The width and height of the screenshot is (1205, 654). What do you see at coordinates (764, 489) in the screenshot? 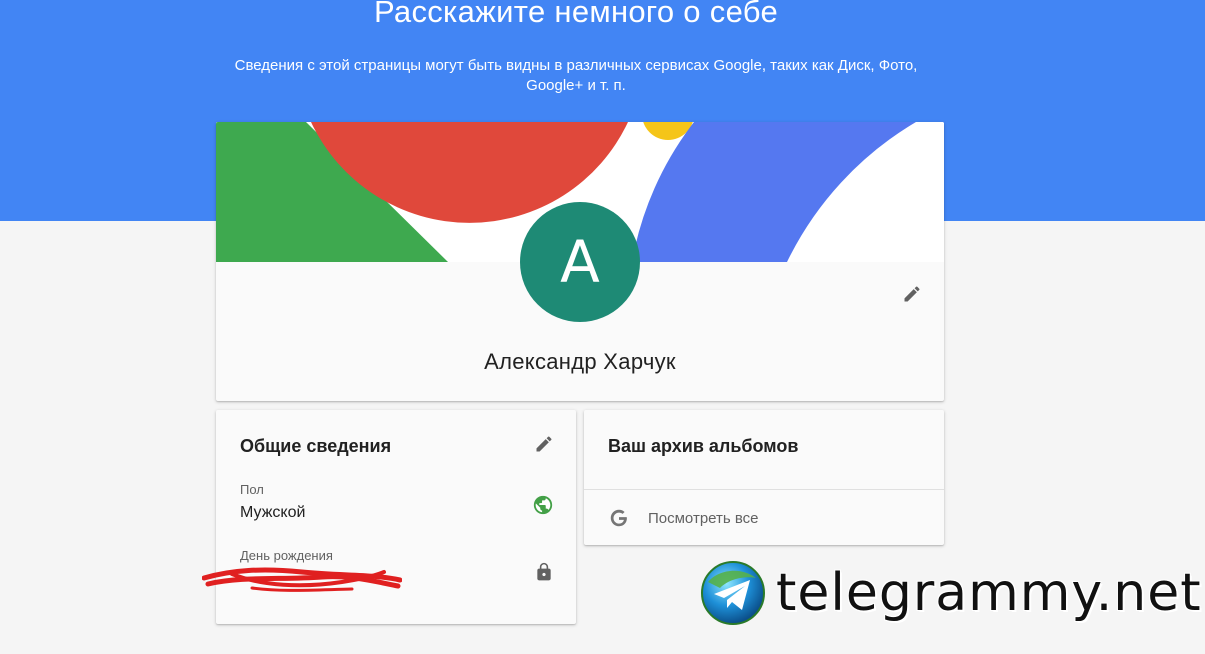
I see `divider` at bounding box center [764, 489].